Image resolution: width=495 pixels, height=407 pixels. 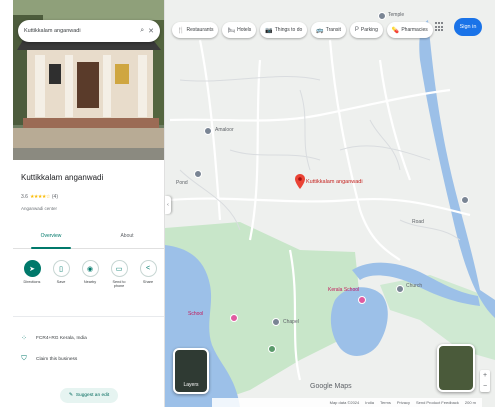 What do you see at coordinates (320, 30) in the screenshot?
I see `bus-icon: 🚌` at bounding box center [320, 30].